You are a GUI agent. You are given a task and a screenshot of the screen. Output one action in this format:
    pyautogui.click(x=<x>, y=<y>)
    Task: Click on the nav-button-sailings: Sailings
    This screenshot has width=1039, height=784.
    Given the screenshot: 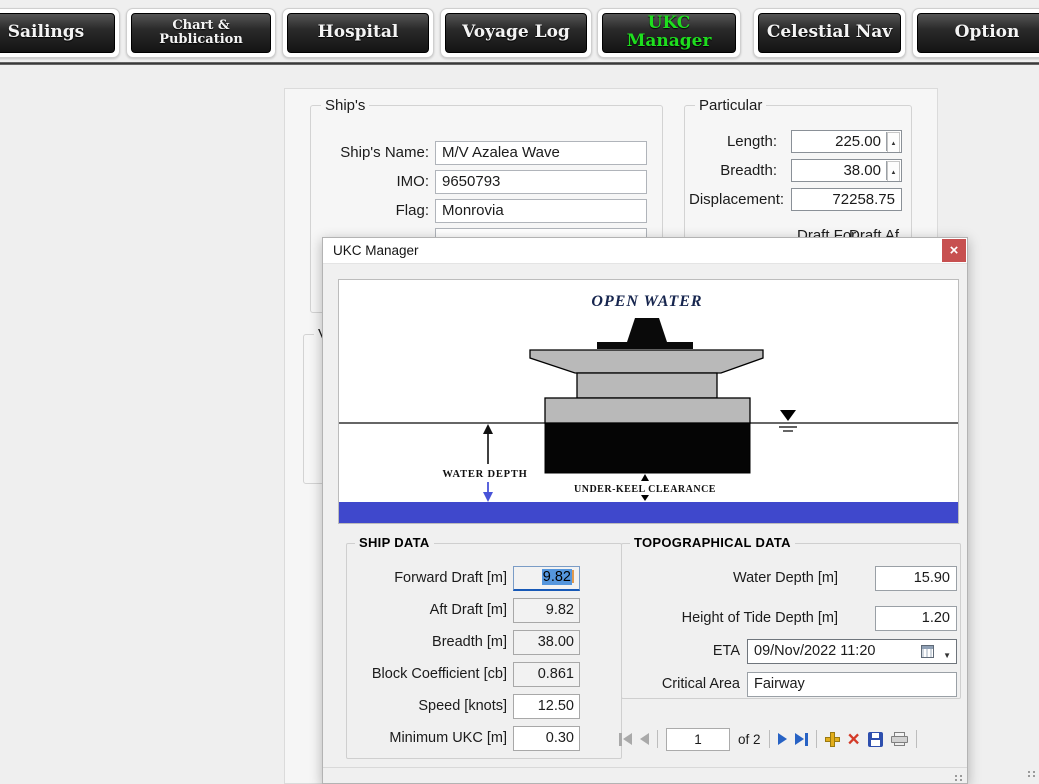 What is the action you would take?
    pyautogui.click(x=60, y=33)
    